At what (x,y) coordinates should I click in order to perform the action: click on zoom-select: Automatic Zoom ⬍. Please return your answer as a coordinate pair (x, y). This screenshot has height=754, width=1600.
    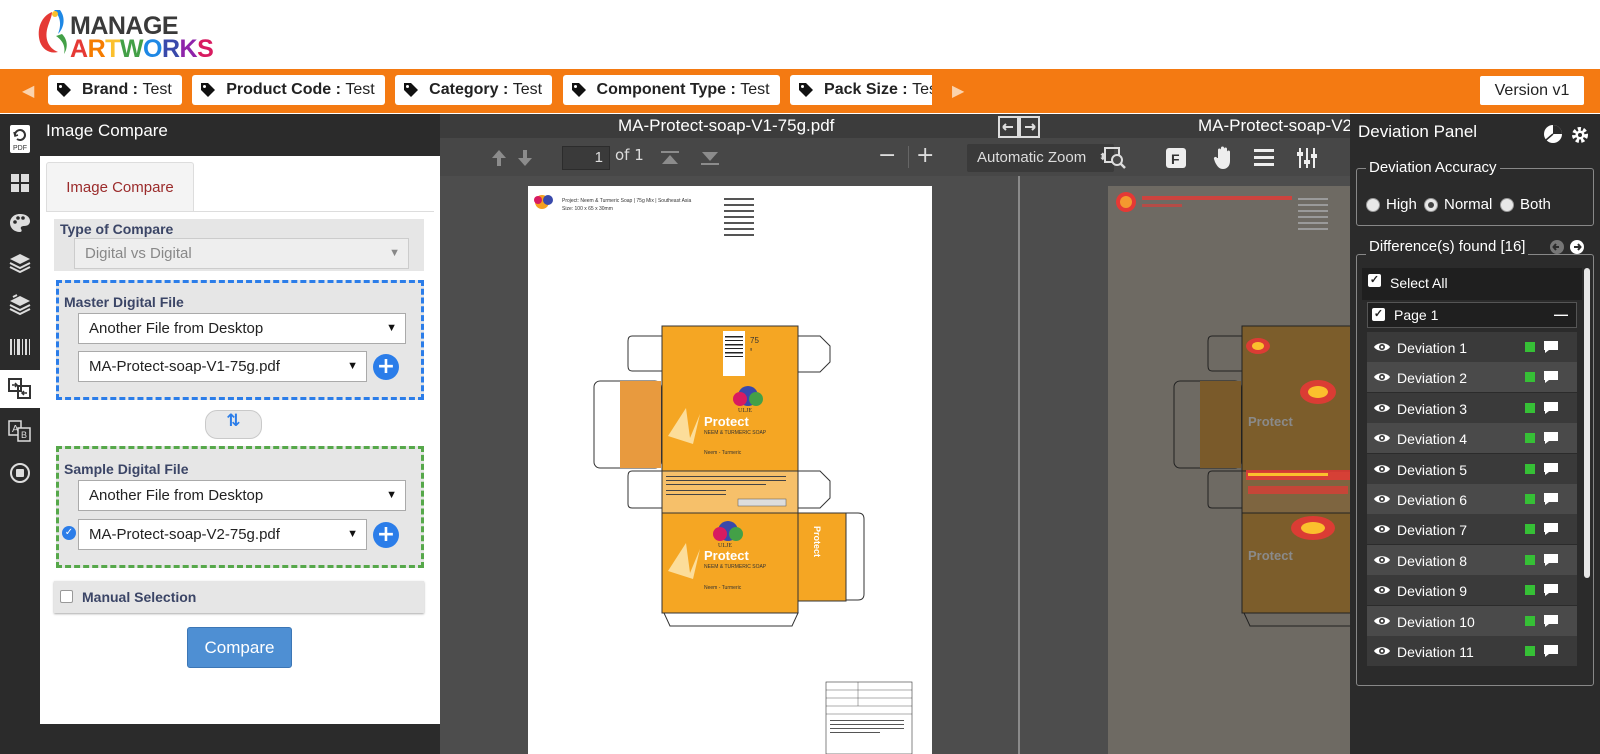
    Looking at the image, I should click on (1040, 158).